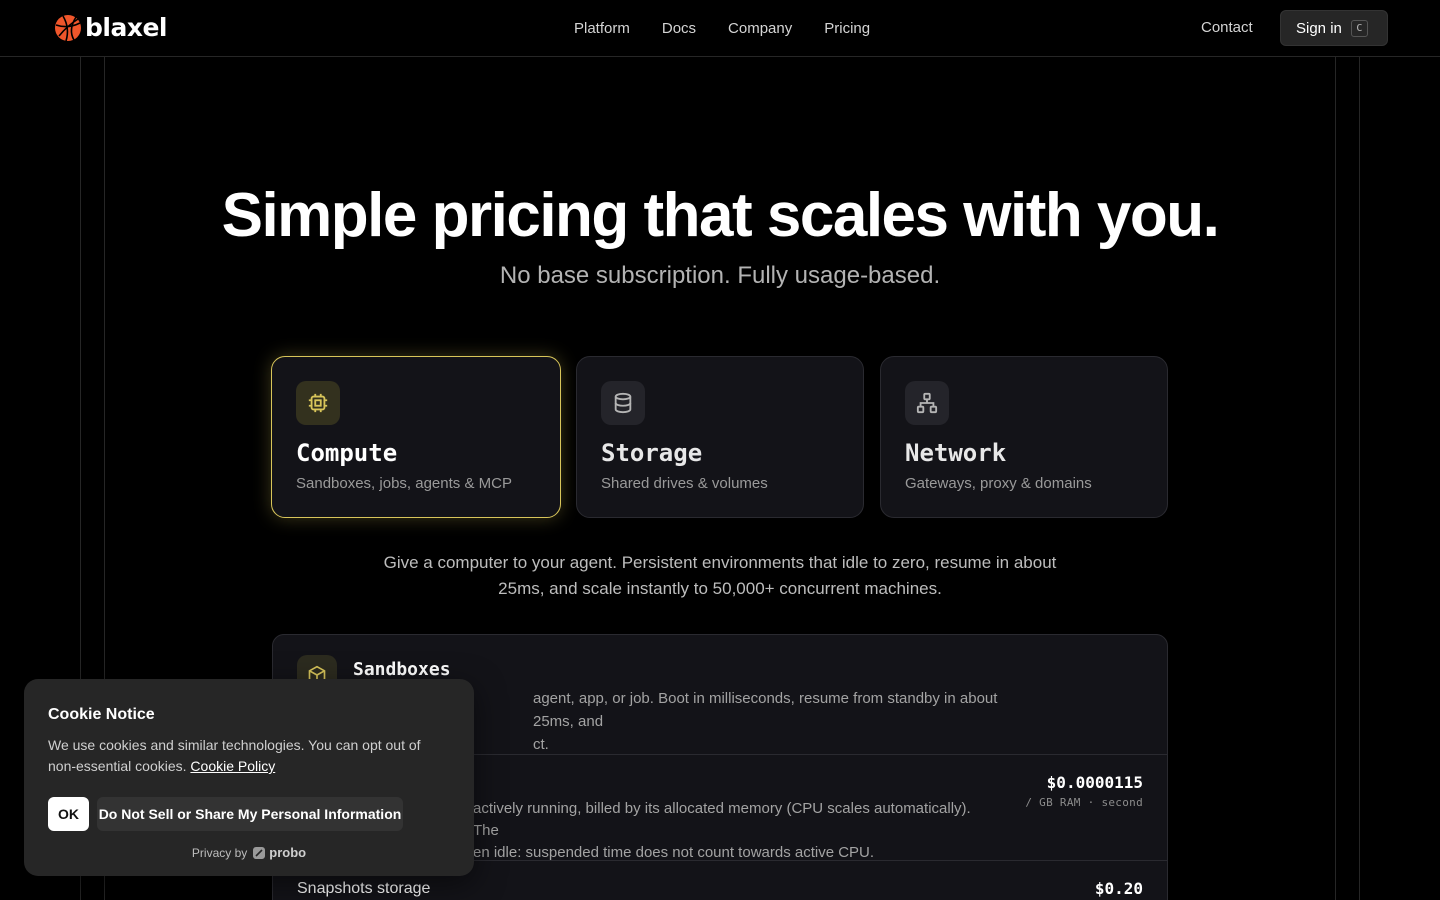 The height and width of the screenshot is (900, 1440). What do you see at coordinates (652, 453) in the screenshot?
I see `category-title: Storage` at bounding box center [652, 453].